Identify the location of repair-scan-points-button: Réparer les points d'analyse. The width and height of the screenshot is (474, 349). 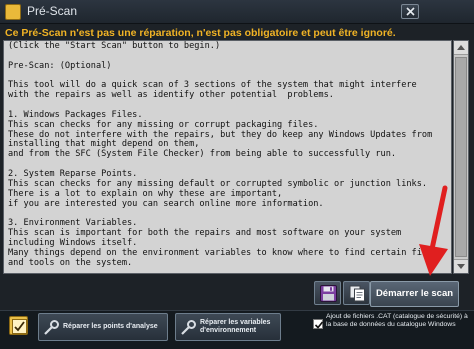
(103, 327).